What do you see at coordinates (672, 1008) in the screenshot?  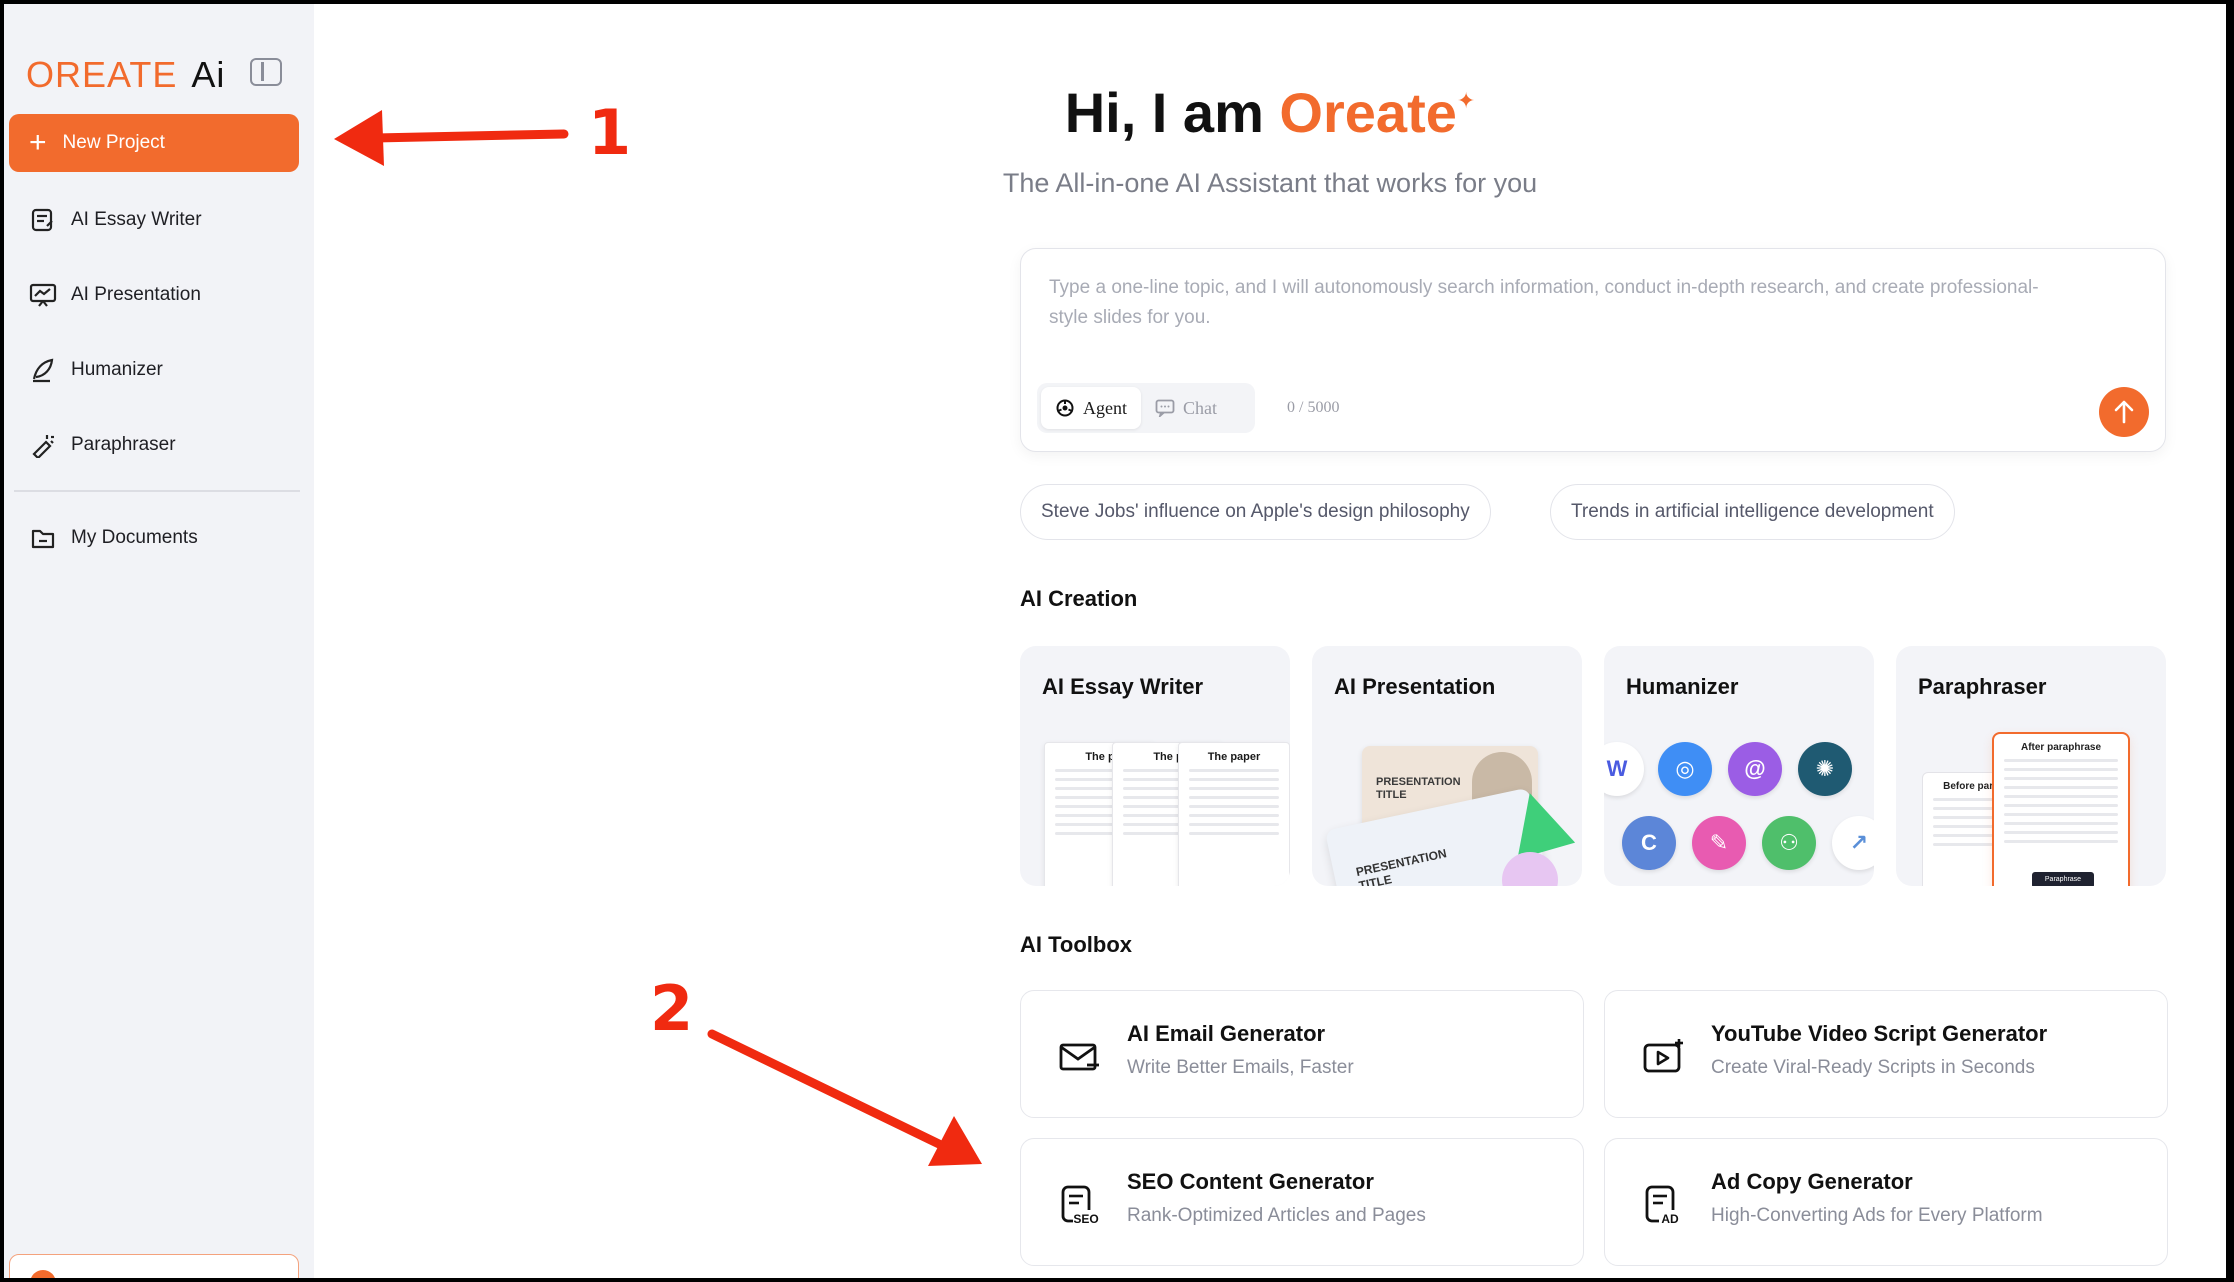 I see `annotation-number-2: 2` at bounding box center [672, 1008].